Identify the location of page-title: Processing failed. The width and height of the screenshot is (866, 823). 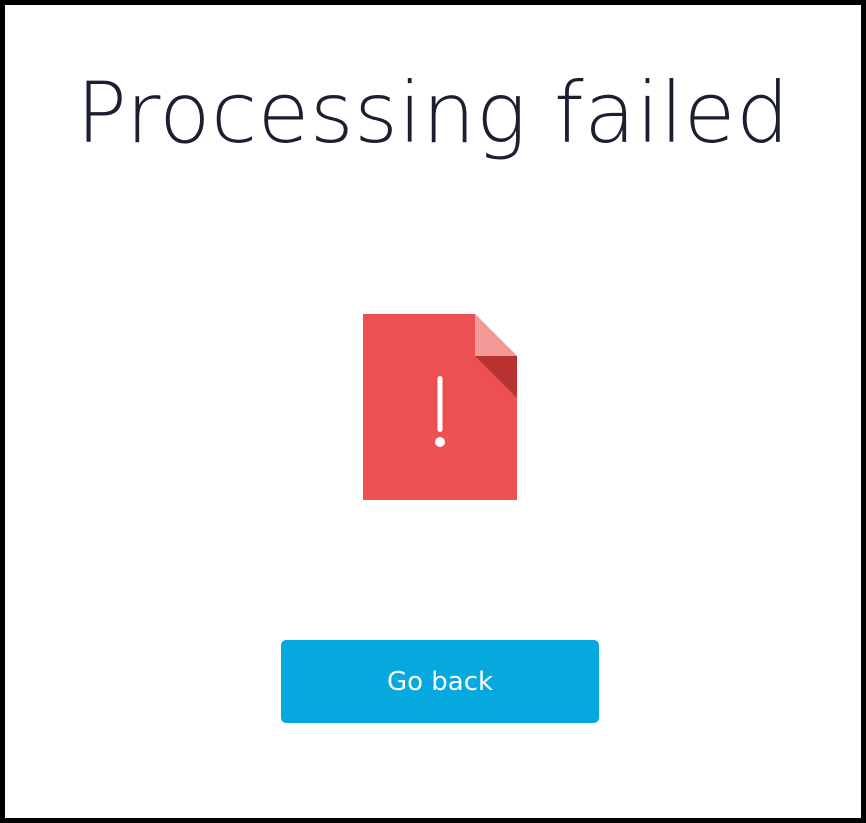
(433, 113).